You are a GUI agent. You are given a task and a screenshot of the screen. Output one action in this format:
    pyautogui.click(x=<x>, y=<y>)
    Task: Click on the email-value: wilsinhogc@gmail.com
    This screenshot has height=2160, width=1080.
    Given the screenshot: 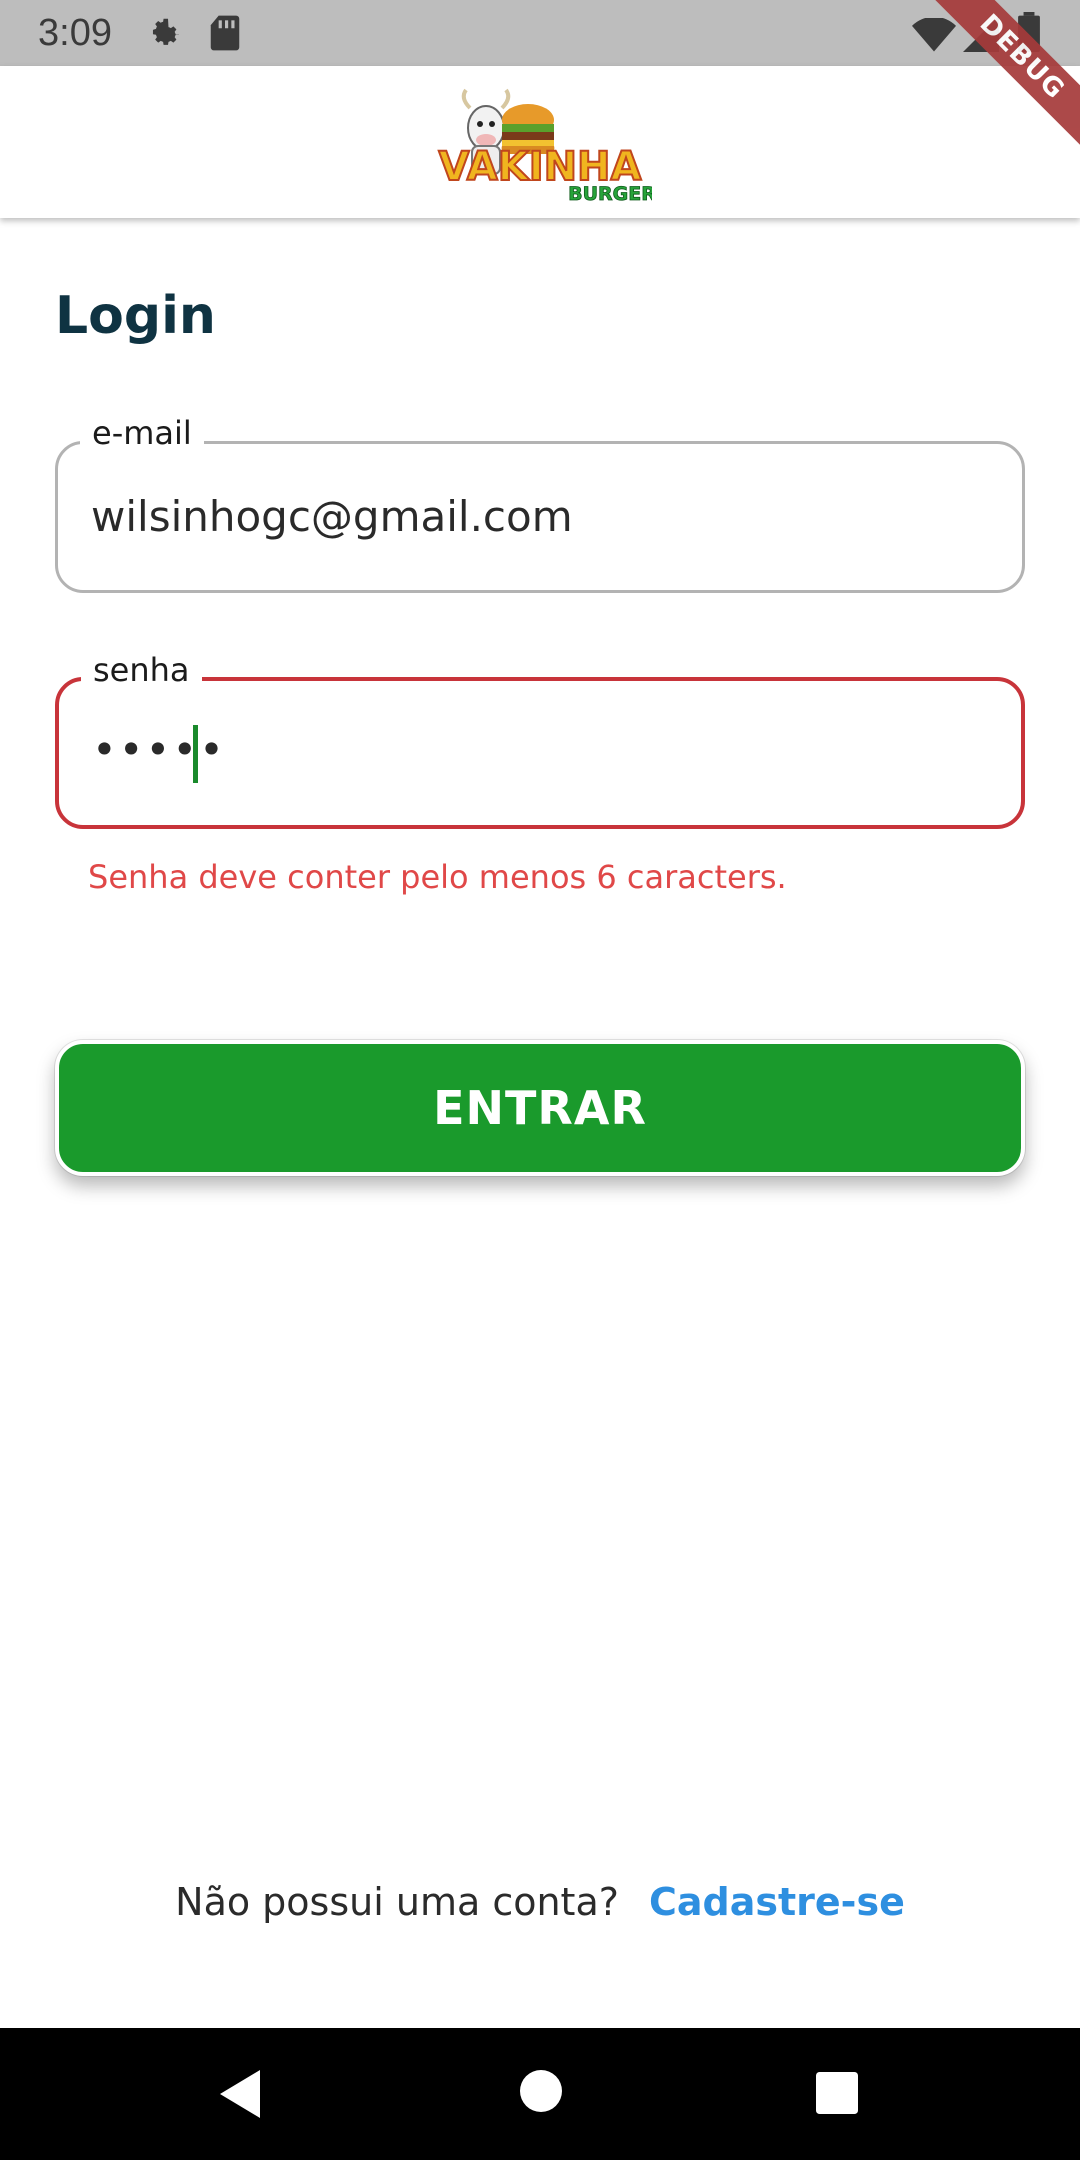 What is the action you would take?
    pyautogui.click(x=332, y=516)
    